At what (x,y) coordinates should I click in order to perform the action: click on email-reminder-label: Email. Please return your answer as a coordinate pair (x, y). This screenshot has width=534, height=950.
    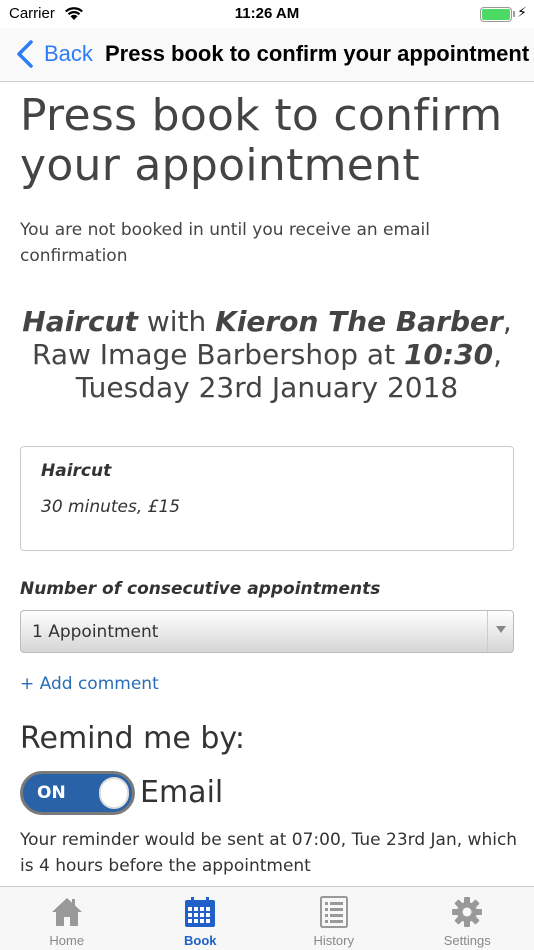
    Looking at the image, I should click on (182, 792).